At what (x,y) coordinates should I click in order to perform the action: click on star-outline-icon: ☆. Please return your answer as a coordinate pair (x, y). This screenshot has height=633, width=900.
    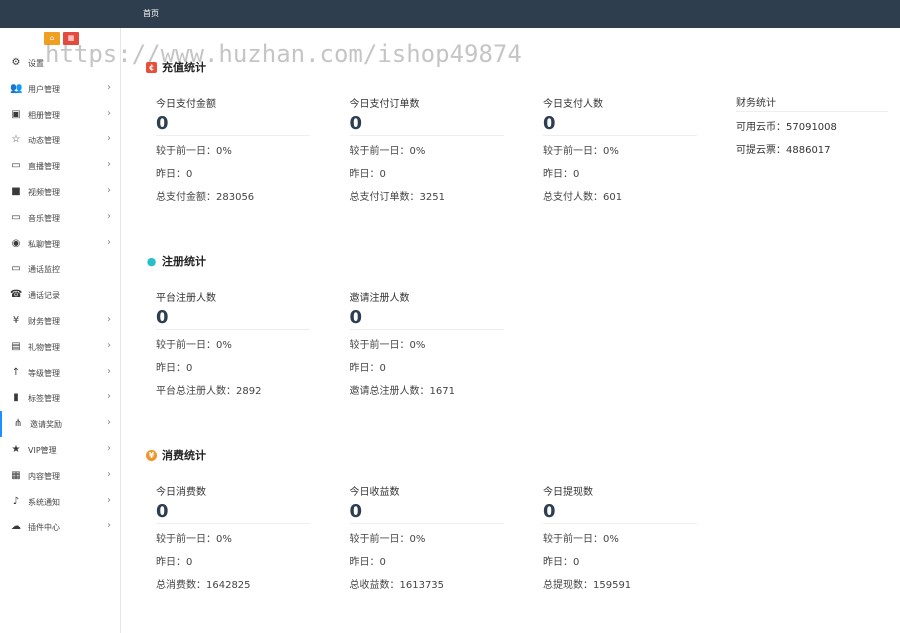
    Looking at the image, I should click on (16, 140).